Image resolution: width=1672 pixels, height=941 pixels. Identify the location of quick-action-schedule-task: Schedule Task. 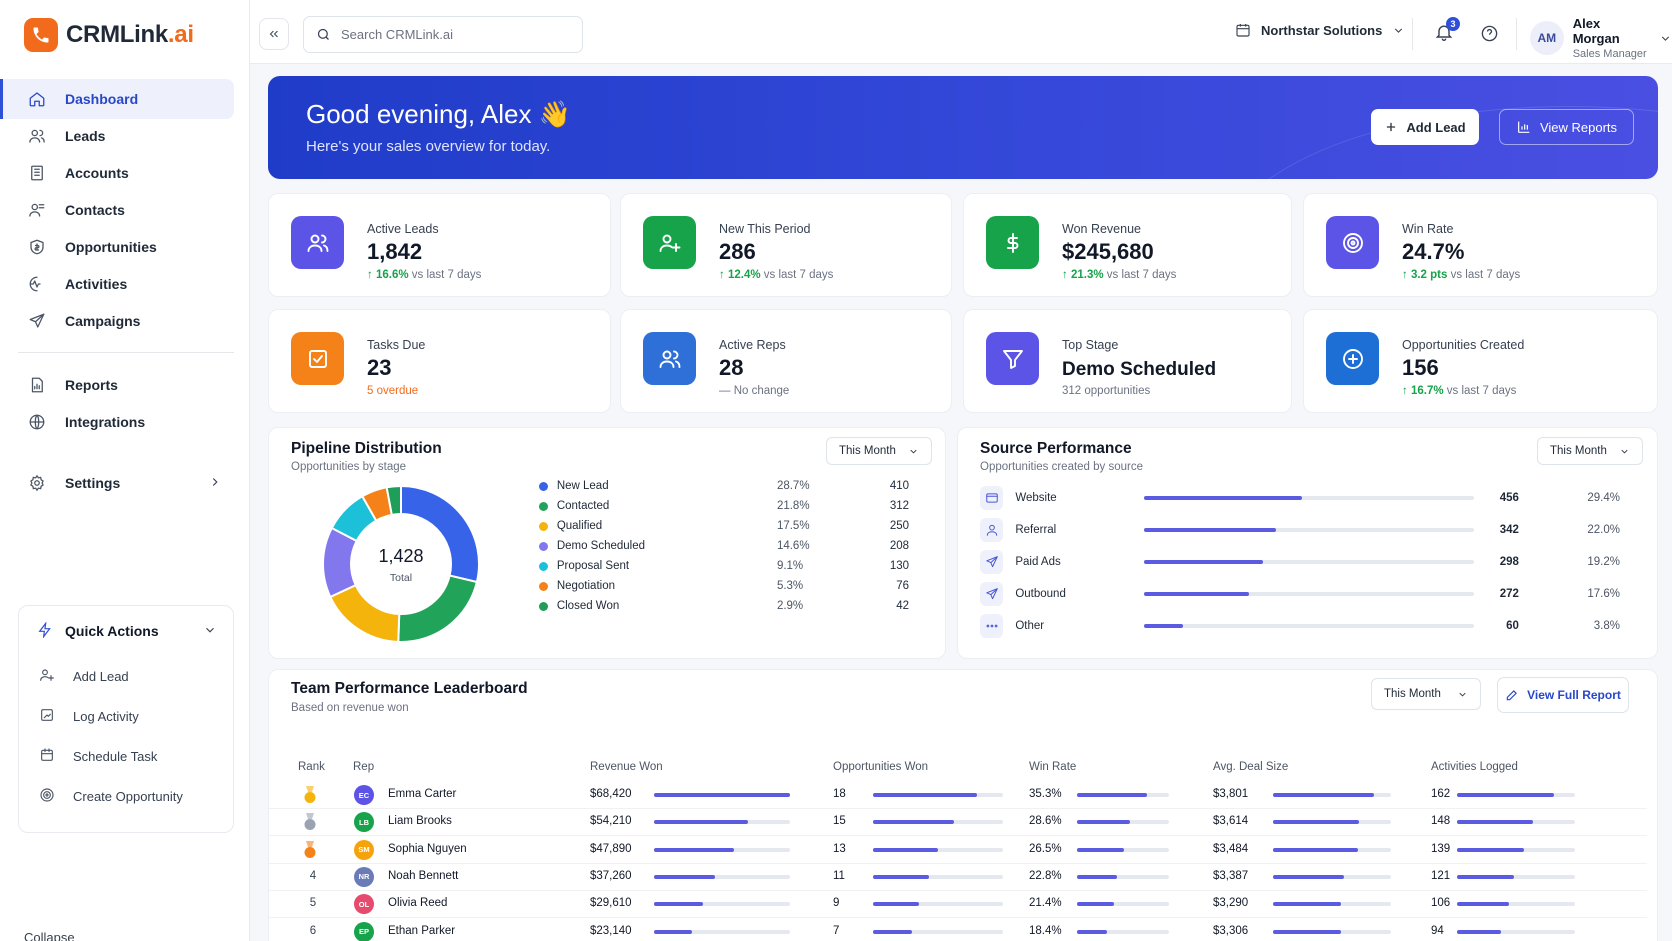
(126, 756).